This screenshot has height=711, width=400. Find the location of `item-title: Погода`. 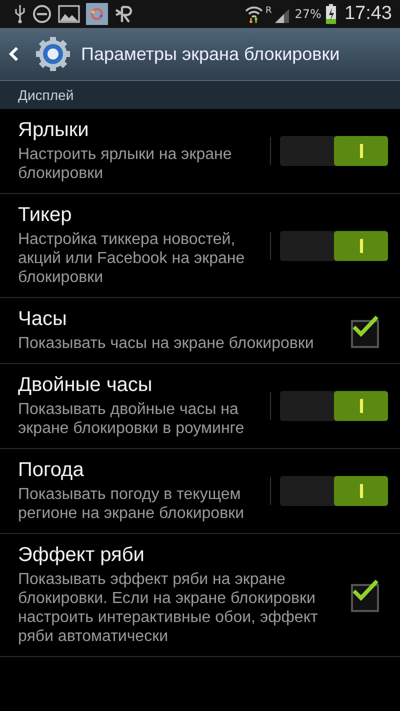

item-title: Погода is located at coordinates (51, 470).